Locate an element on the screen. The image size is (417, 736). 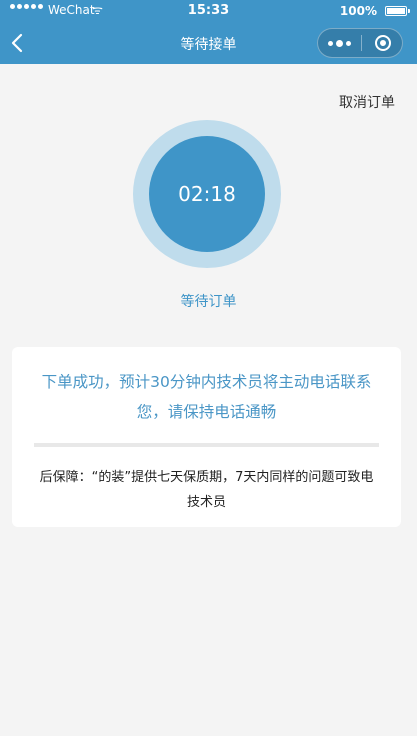
target-close-icon is located at coordinates (383, 43).